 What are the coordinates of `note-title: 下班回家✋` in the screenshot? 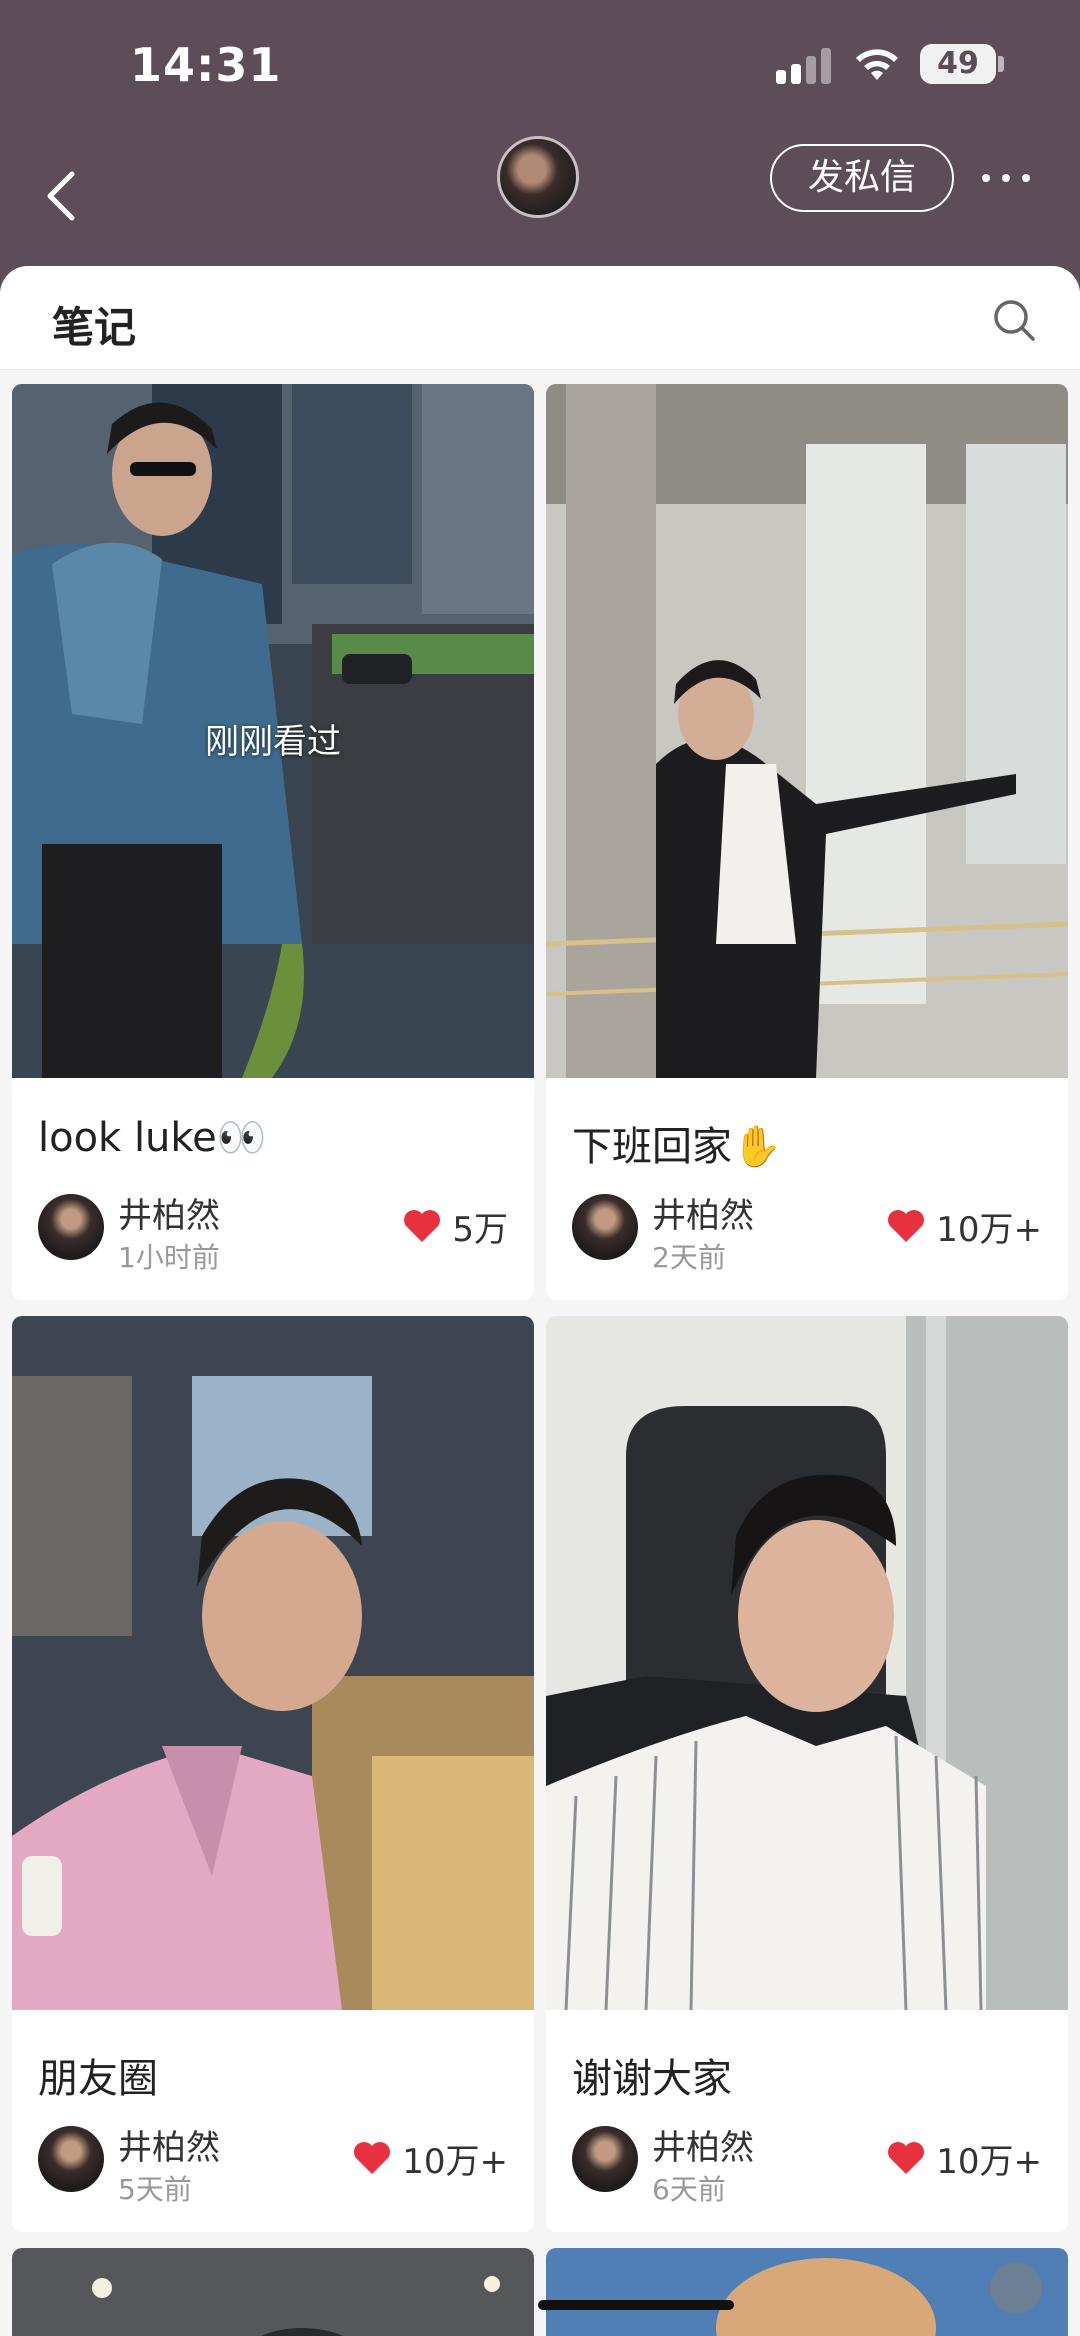 It's located at (677, 1147).